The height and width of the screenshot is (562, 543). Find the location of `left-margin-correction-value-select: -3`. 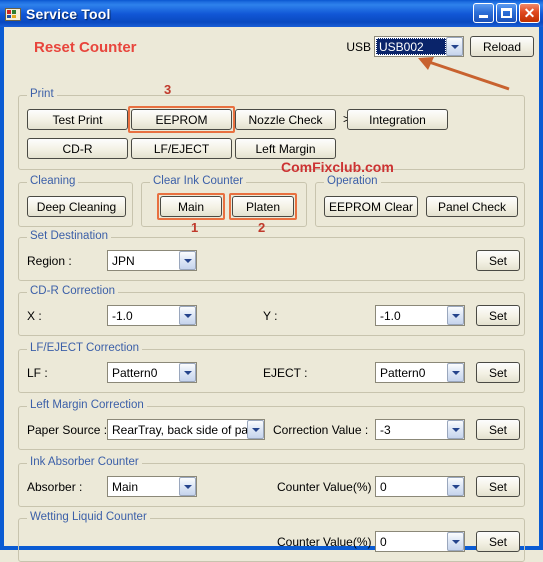

left-margin-correction-value-select: -3 is located at coordinates (420, 429).